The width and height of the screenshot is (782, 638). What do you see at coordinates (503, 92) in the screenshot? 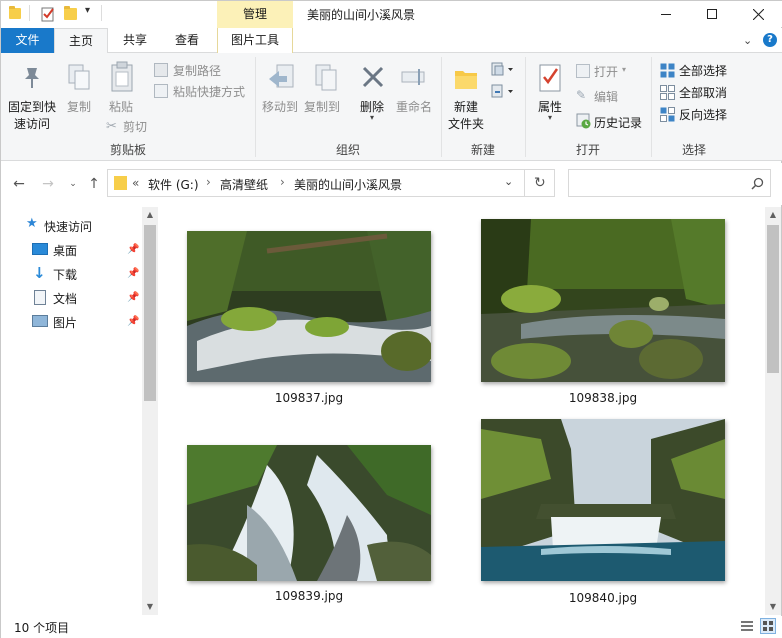
I see `easy-access-icon` at bounding box center [503, 92].